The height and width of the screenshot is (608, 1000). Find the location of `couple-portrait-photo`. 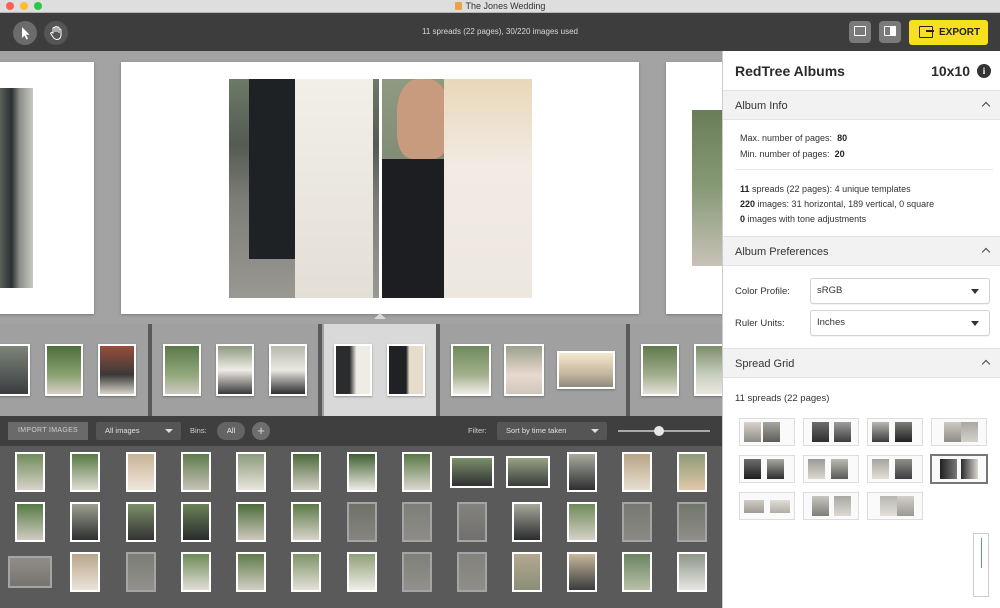

couple-portrait-photo is located at coordinates (457, 188).